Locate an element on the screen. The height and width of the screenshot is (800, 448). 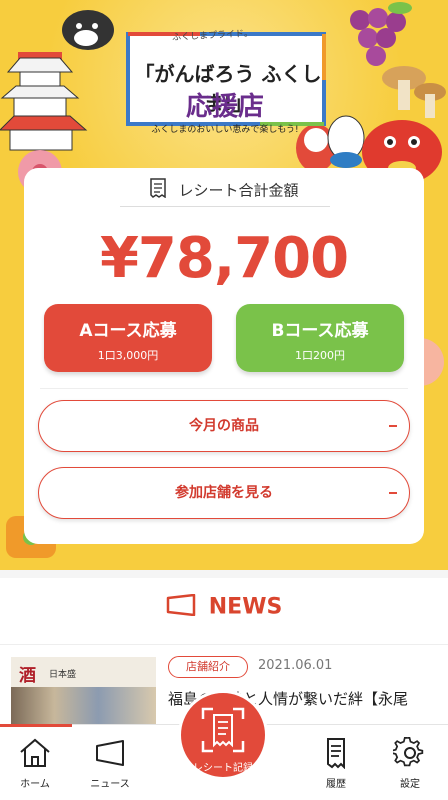
tab-home: ホーム is located at coordinates (35, 763).